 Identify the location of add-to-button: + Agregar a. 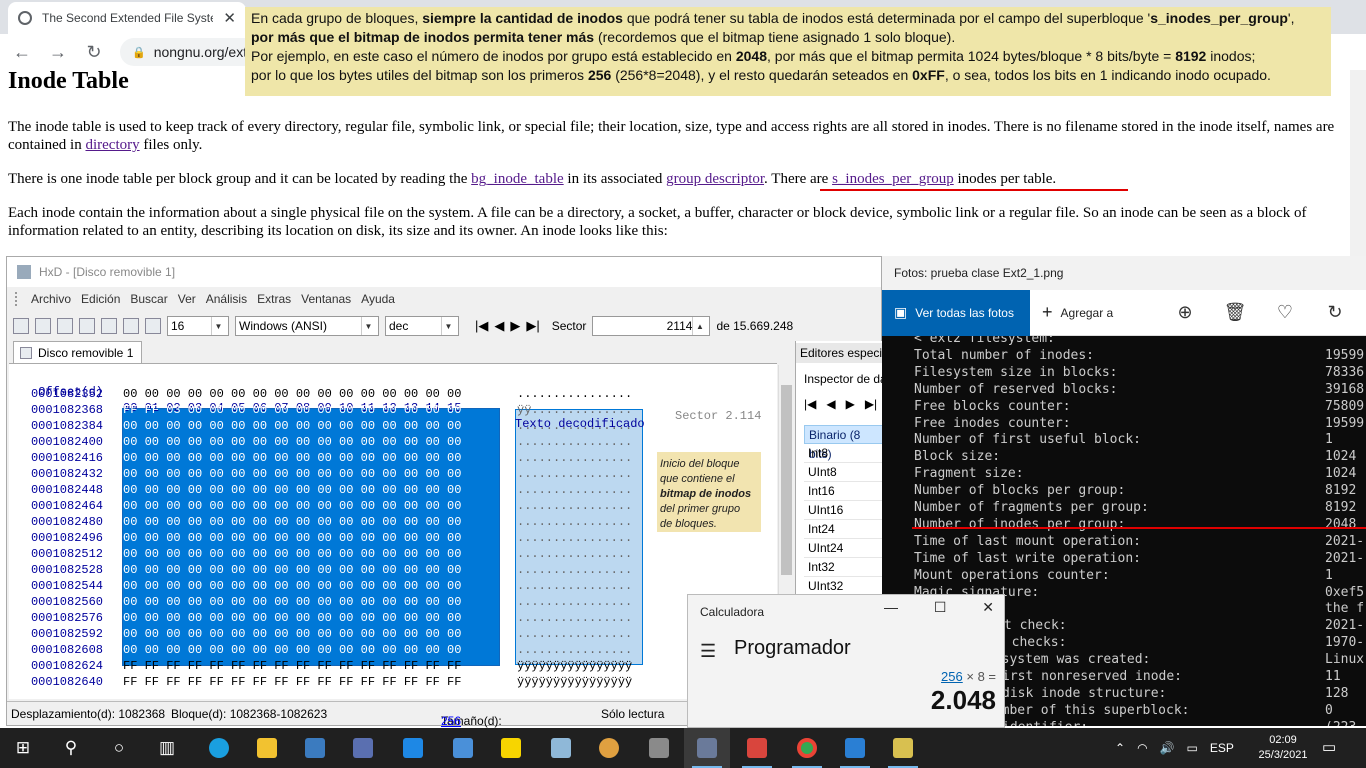
(1095, 312).